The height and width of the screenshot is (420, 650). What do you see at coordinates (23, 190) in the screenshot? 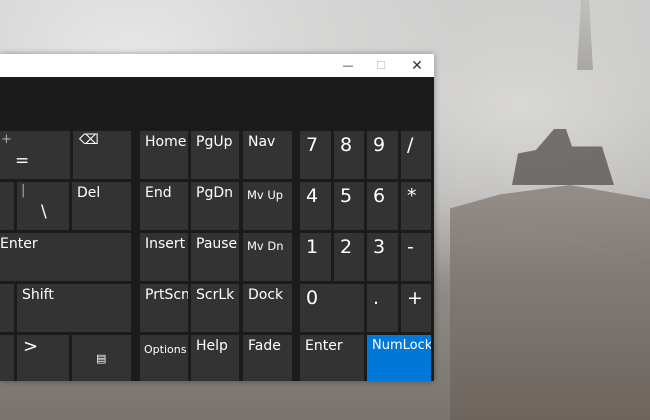
I see `key-backslash-shift-label: |` at bounding box center [23, 190].